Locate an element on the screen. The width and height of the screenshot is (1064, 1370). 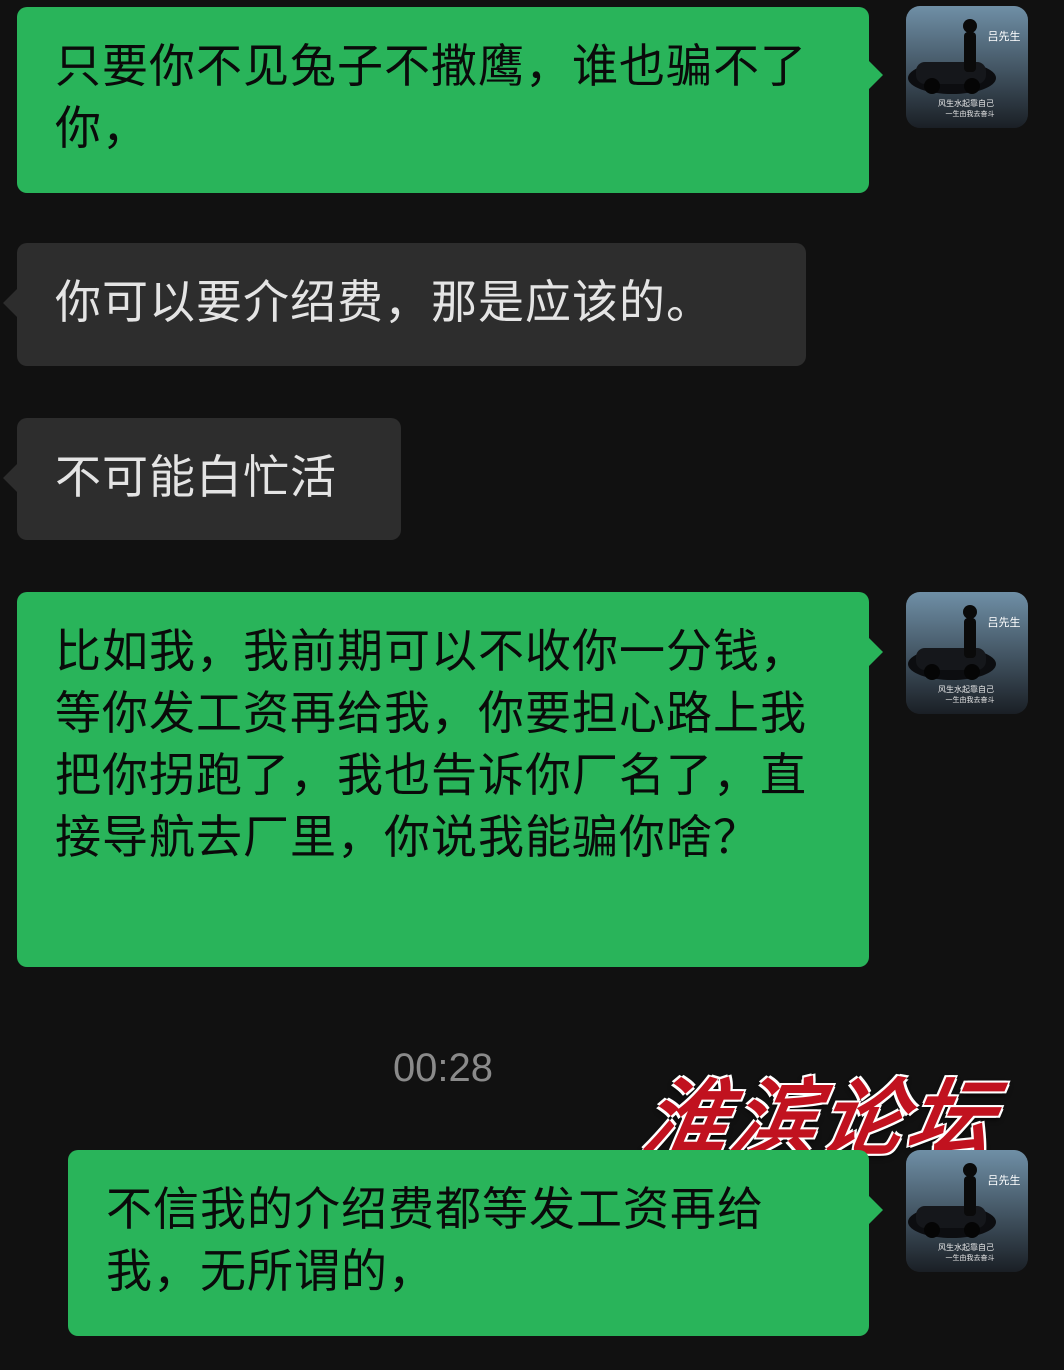
message-bubble-received: 你可以要介绍费，那是应该的。 is located at coordinates (404, 304).